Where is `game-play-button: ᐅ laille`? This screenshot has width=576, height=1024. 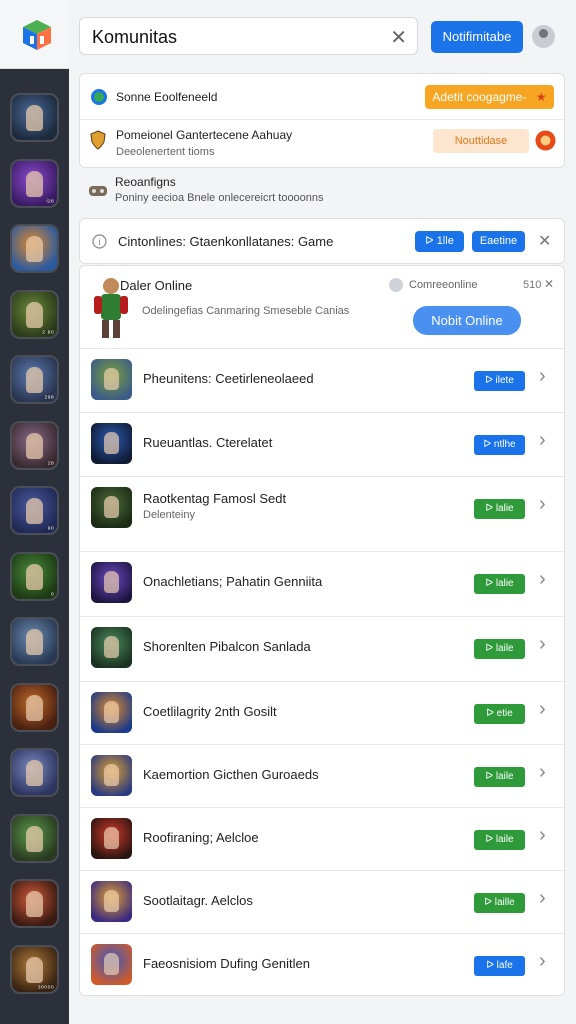 game-play-button: ᐅ laille is located at coordinates (499, 903).